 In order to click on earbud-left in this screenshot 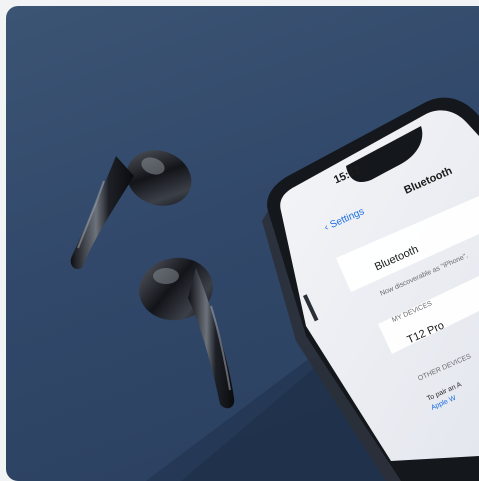, I will do `click(131, 210)`.